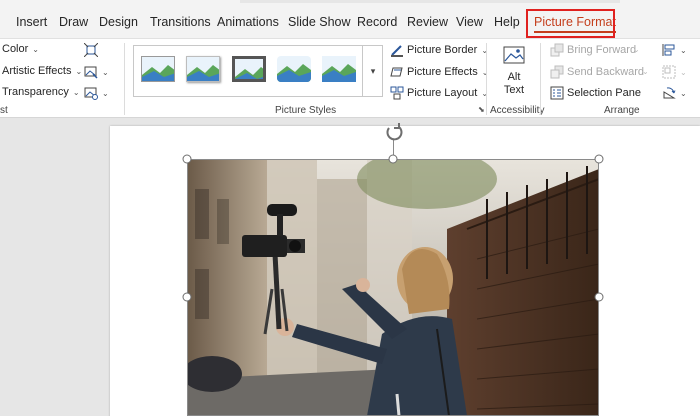  Describe the element at coordinates (599, 159) in the screenshot. I see `resize-handle-top-right` at that location.